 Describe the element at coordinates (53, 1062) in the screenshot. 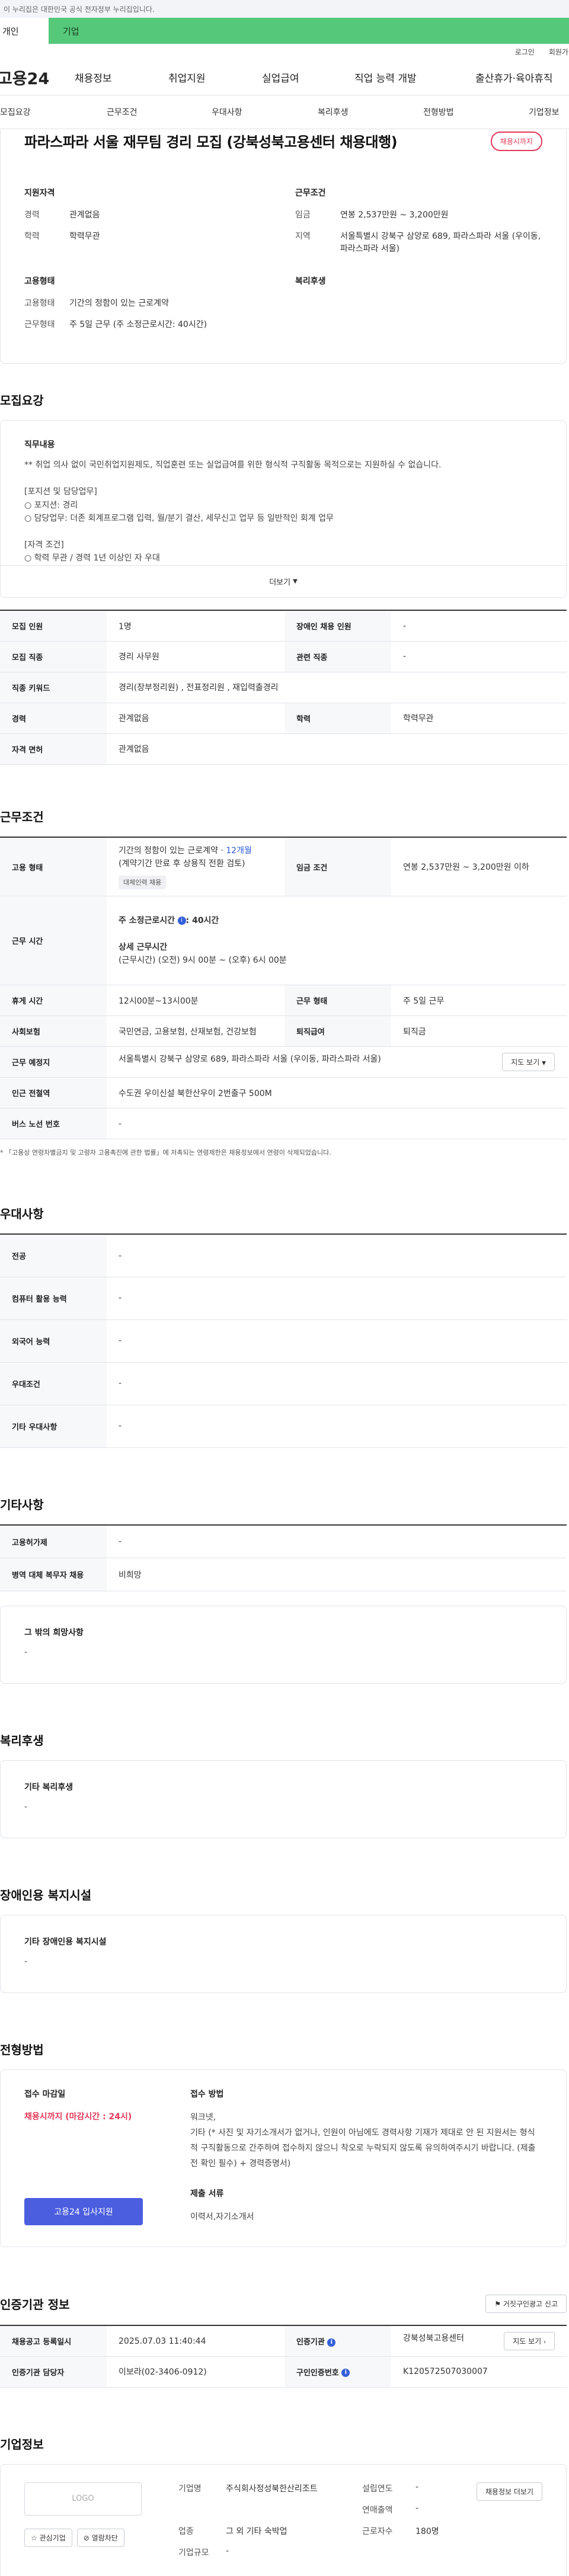

I see `table-header: 근무 예정지` at that location.